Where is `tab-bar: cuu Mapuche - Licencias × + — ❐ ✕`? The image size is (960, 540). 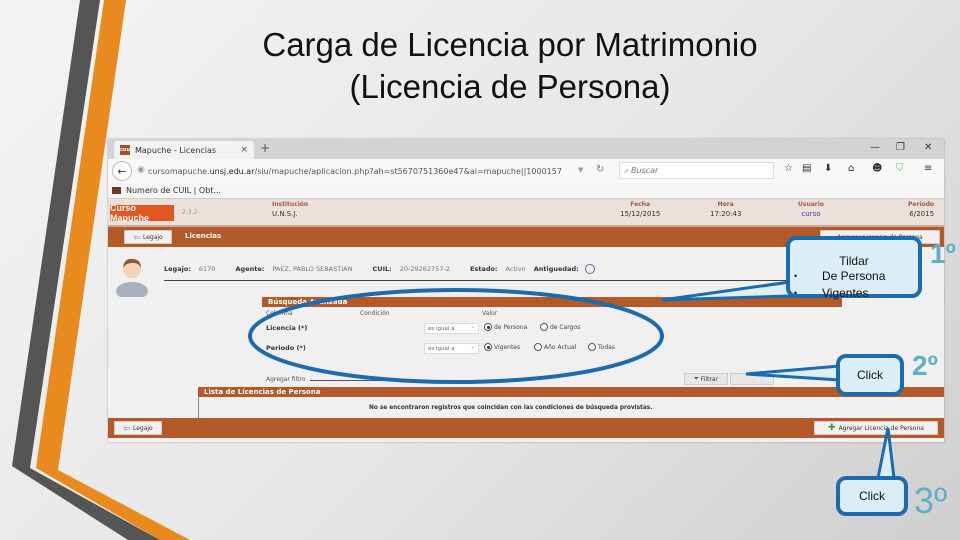
tab-bar: cuu Mapuche - Licencias × + — ❐ ✕ is located at coordinates (526, 149).